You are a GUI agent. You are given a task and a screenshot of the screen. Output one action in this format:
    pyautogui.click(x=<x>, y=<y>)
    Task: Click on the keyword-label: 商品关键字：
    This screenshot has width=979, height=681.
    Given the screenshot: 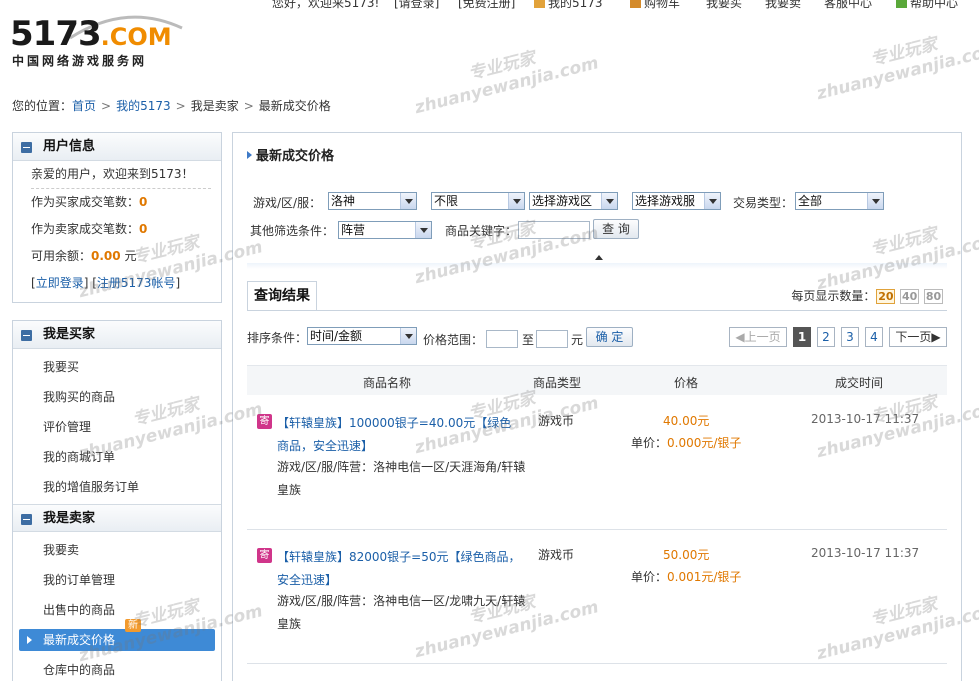 What is the action you would take?
    pyautogui.click(x=481, y=231)
    